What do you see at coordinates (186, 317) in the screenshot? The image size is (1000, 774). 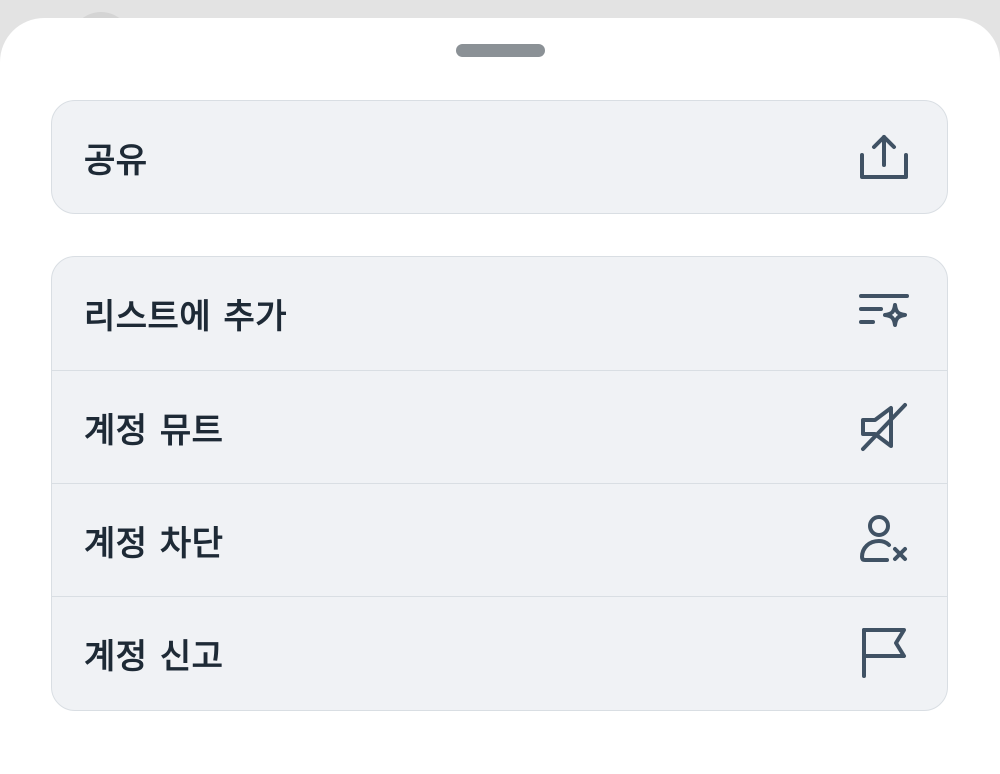 I see `add-to-list-label: 리스트에 추가` at bounding box center [186, 317].